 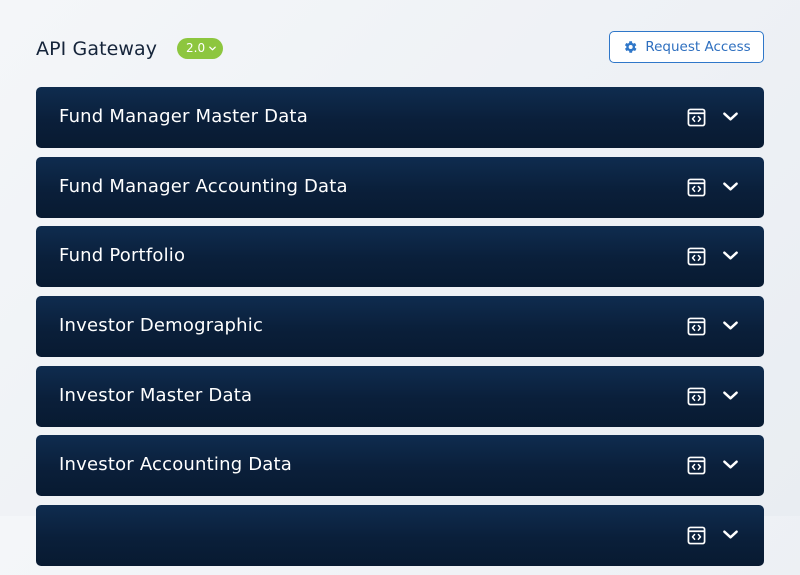 What do you see at coordinates (122, 256) in the screenshot?
I see `api-row-label: Fund Portfolio` at bounding box center [122, 256].